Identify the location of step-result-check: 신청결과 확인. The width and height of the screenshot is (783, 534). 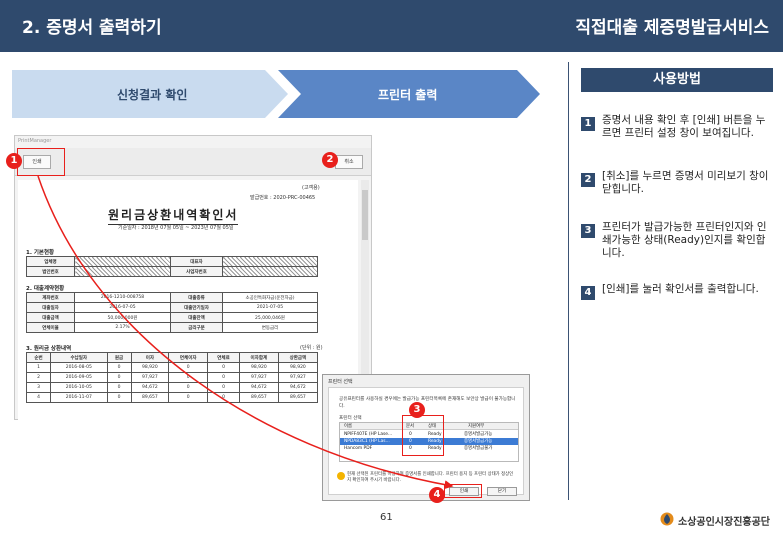
(150, 94).